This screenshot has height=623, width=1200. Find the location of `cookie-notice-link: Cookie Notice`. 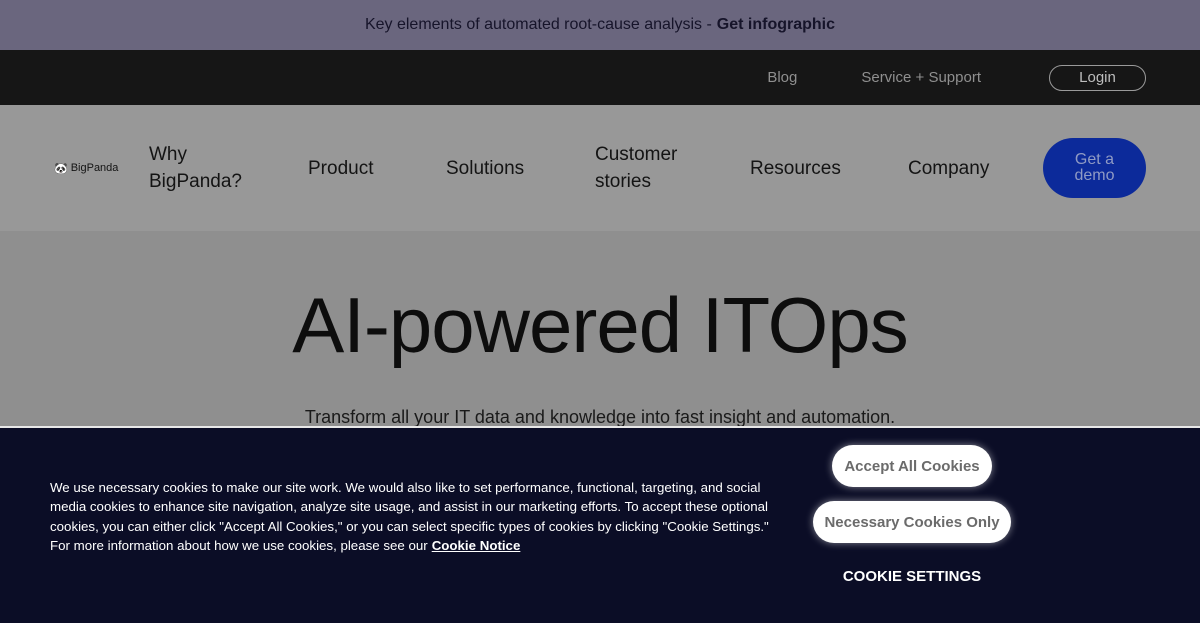

cookie-notice-link: Cookie Notice is located at coordinates (476, 545).